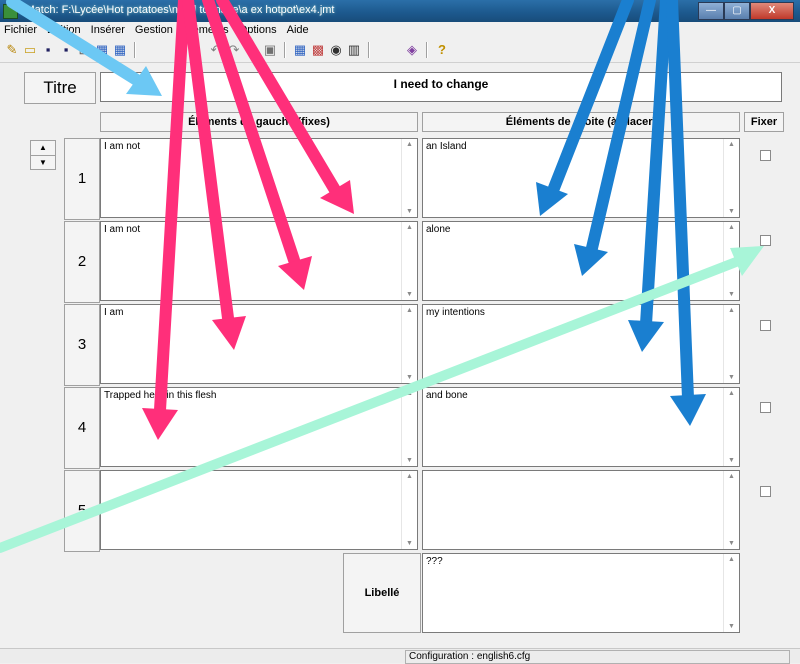 This screenshot has height=664, width=800. What do you see at coordinates (102, 50) in the screenshot?
I see `web-icon: ▦` at bounding box center [102, 50].